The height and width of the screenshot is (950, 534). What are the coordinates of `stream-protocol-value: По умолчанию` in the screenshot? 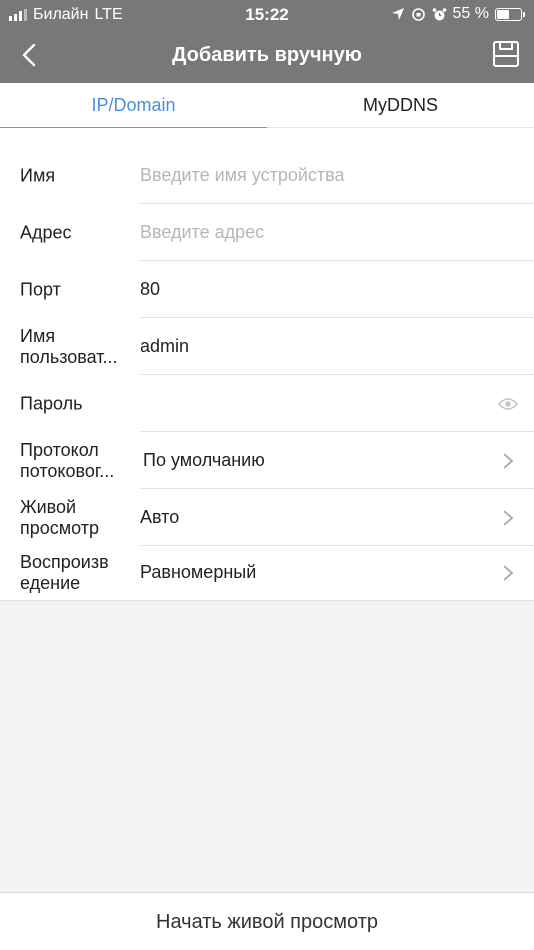 It's located at (204, 460).